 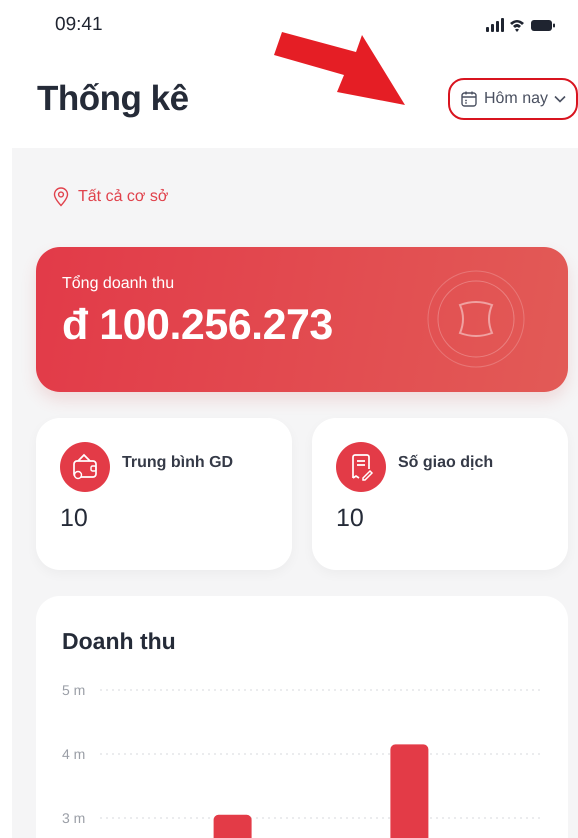 I want to click on chevron-down-icon, so click(x=560, y=99).